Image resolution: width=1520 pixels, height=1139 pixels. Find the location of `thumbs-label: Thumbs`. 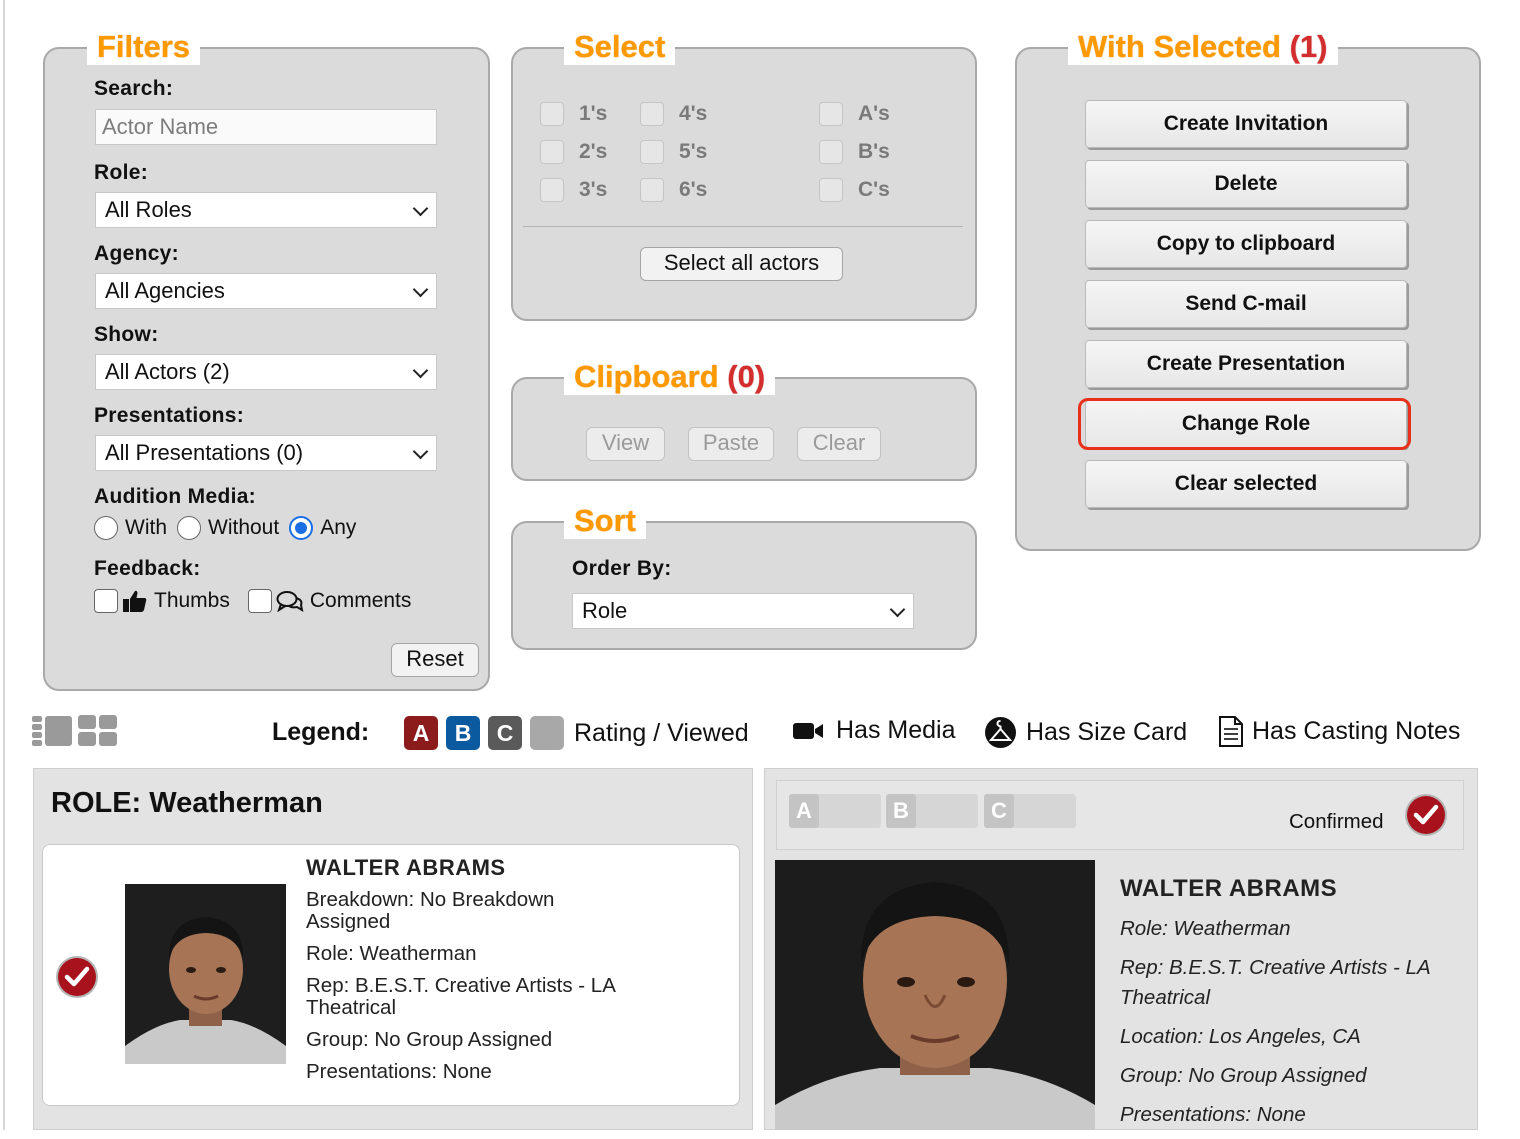

thumbs-label: Thumbs is located at coordinates (192, 600).